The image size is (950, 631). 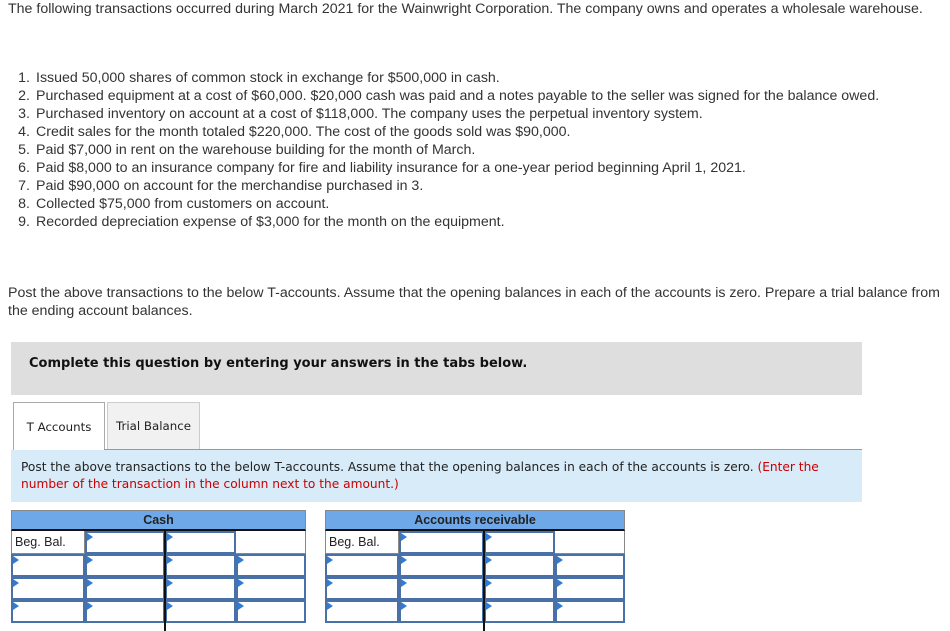 What do you see at coordinates (362, 542) in the screenshot?
I see `beg-bal-label: Beg. Bal.` at bounding box center [362, 542].